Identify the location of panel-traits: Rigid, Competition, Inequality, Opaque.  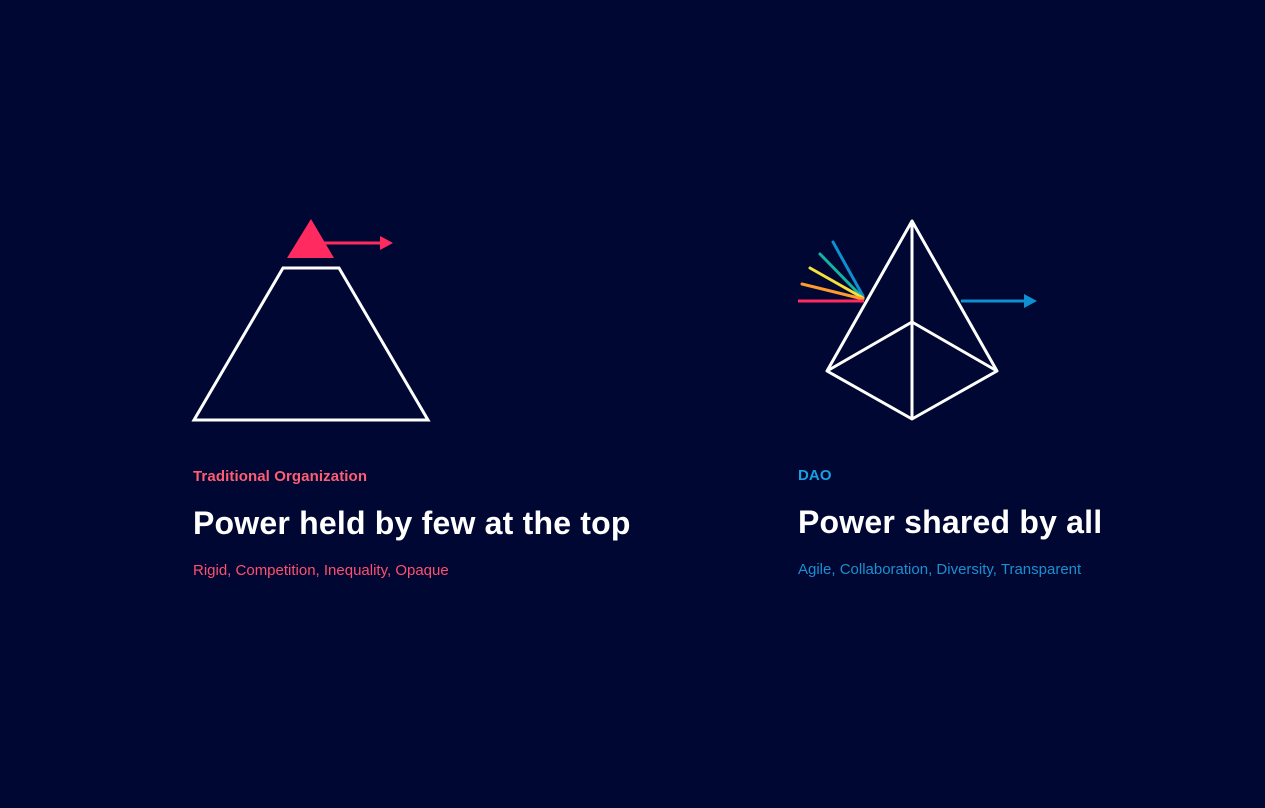
(321, 570).